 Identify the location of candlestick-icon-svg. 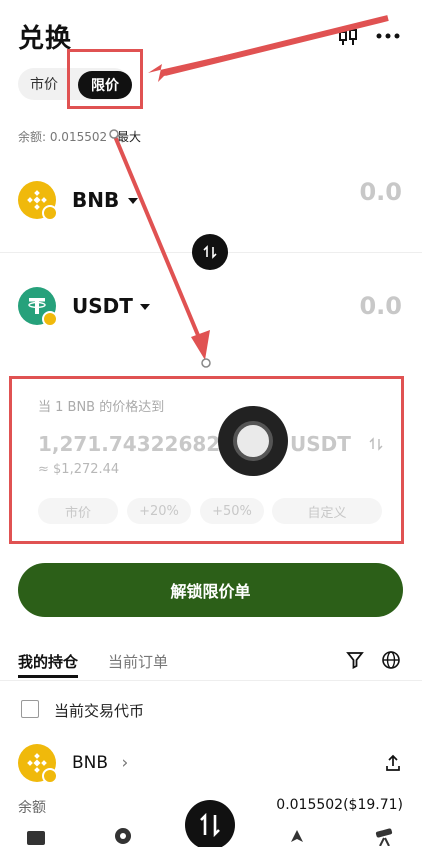
(348, 36).